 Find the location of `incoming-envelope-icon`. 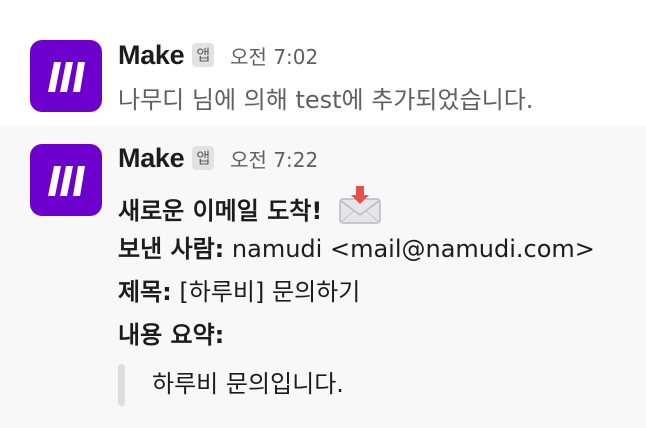

incoming-envelope-icon is located at coordinates (360, 209).